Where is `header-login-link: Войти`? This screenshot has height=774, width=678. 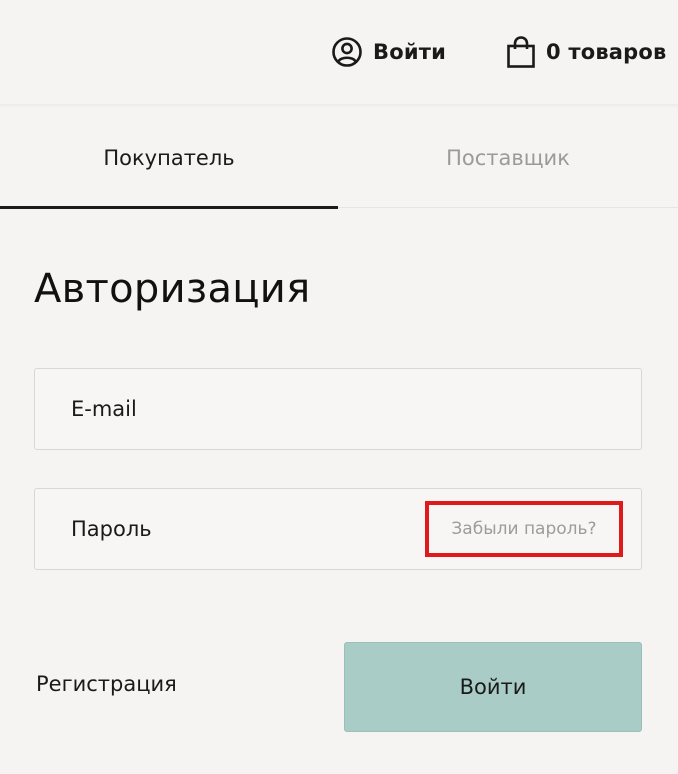
header-login-link: Войти is located at coordinates (388, 52).